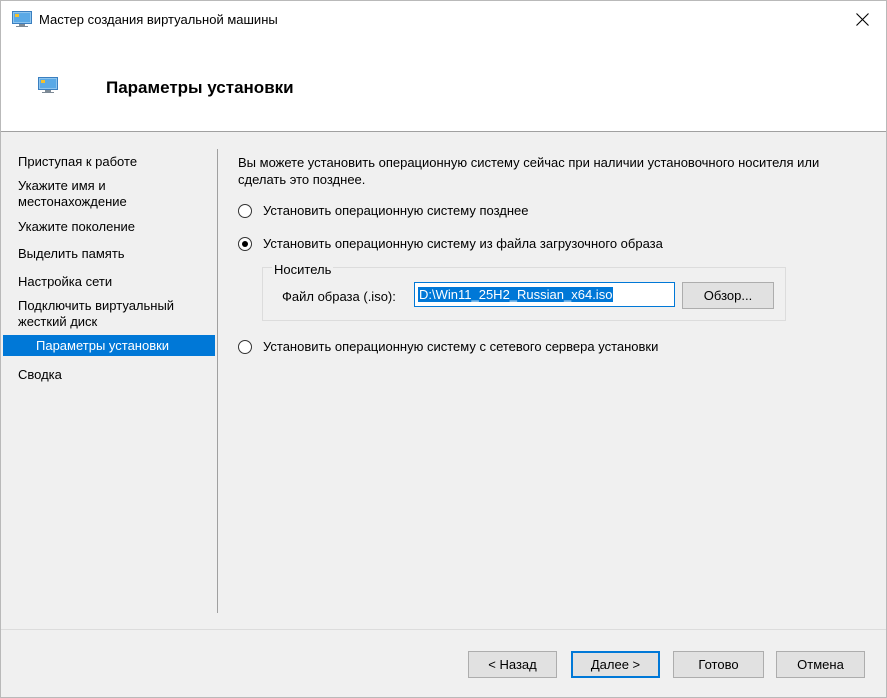 The width and height of the screenshot is (887, 698). What do you see at coordinates (339, 296) in the screenshot?
I see `image-file-label: Файл образа (.iso):` at bounding box center [339, 296].